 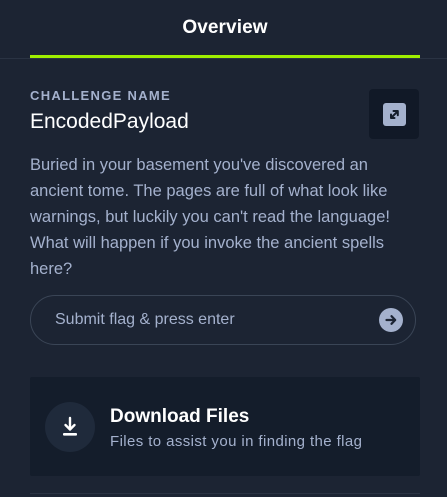 What do you see at coordinates (225, 493) in the screenshot?
I see `bottom-divider` at bounding box center [225, 493].